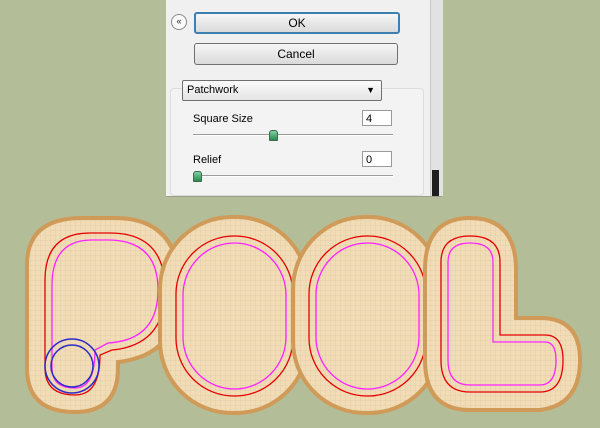  I want to click on letter-o-first, so click(234, 315).